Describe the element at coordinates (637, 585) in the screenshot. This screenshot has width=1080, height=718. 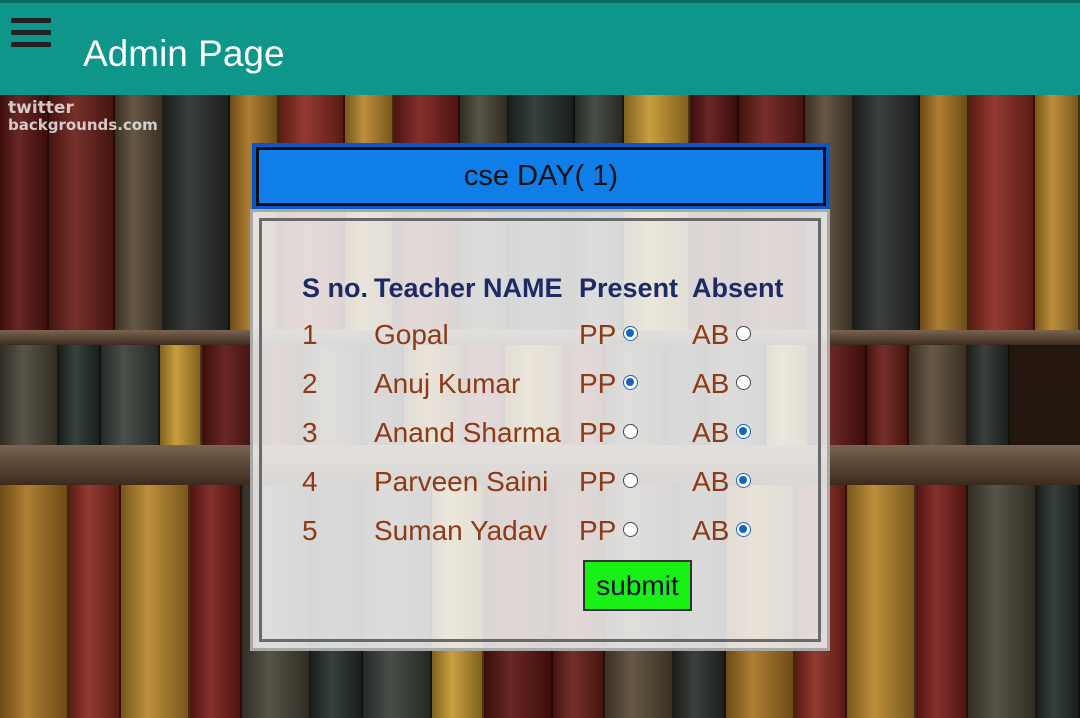
I see `submit-button: submit` at that location.